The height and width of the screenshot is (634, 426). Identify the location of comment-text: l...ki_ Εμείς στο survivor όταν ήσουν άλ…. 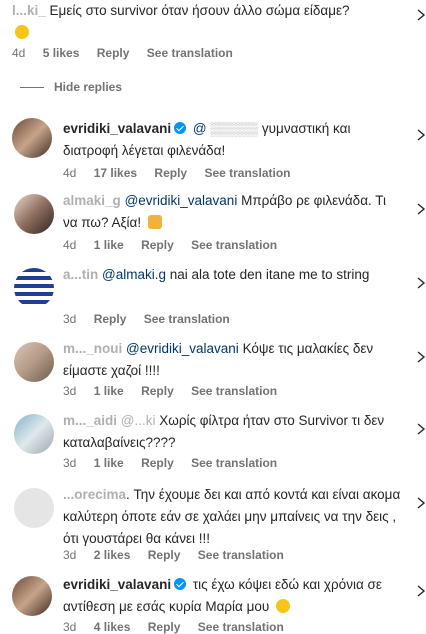
(207, 22).